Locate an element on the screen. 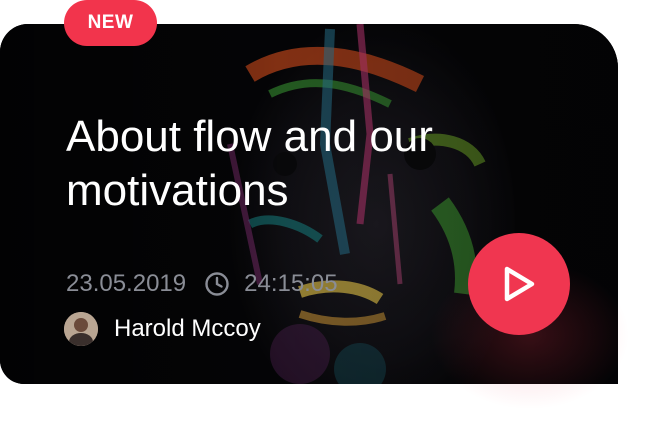 The height and width of the screenshot is (447, 671). new-badge: NEW is located at coordinates (110, 23).